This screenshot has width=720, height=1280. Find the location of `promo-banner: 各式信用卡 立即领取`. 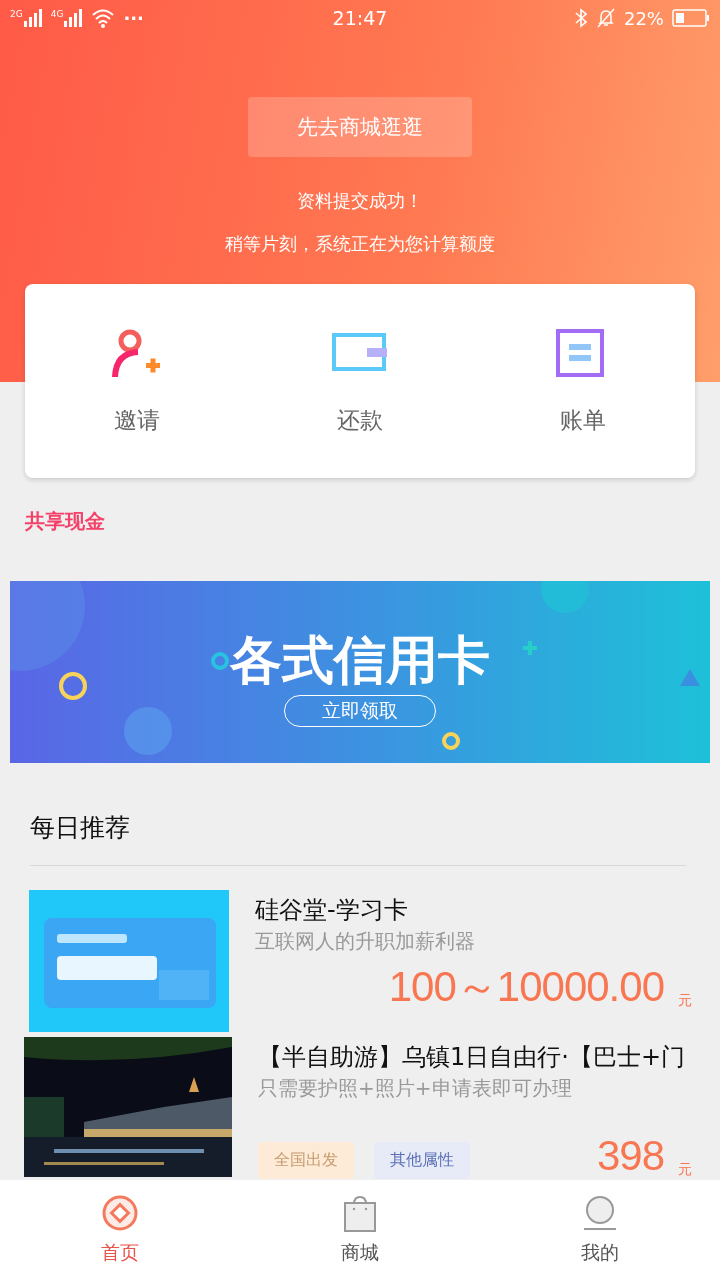

promo-banner: 各式信用卡 立即领取 is located at coordinates (360, 672).